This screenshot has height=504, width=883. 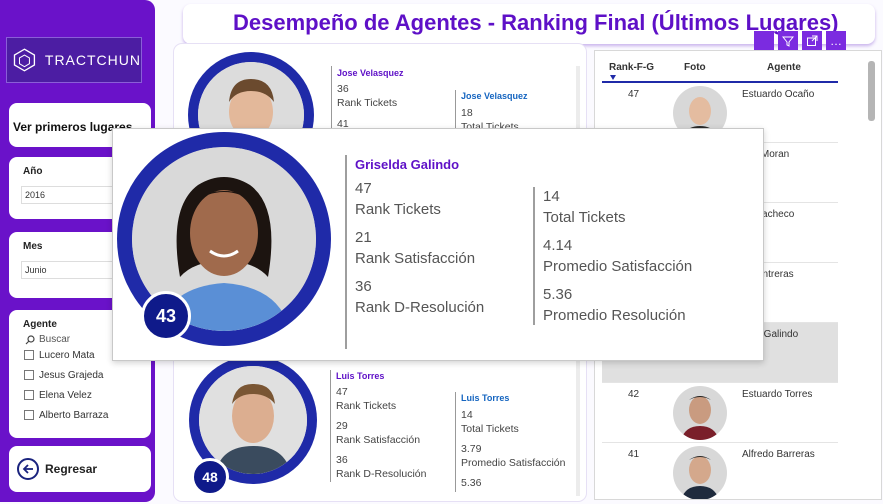 What do you see at coordinates (634, 94) in the screenshot?
I see `rank-cell: 47` at bounding box center [634, 94].